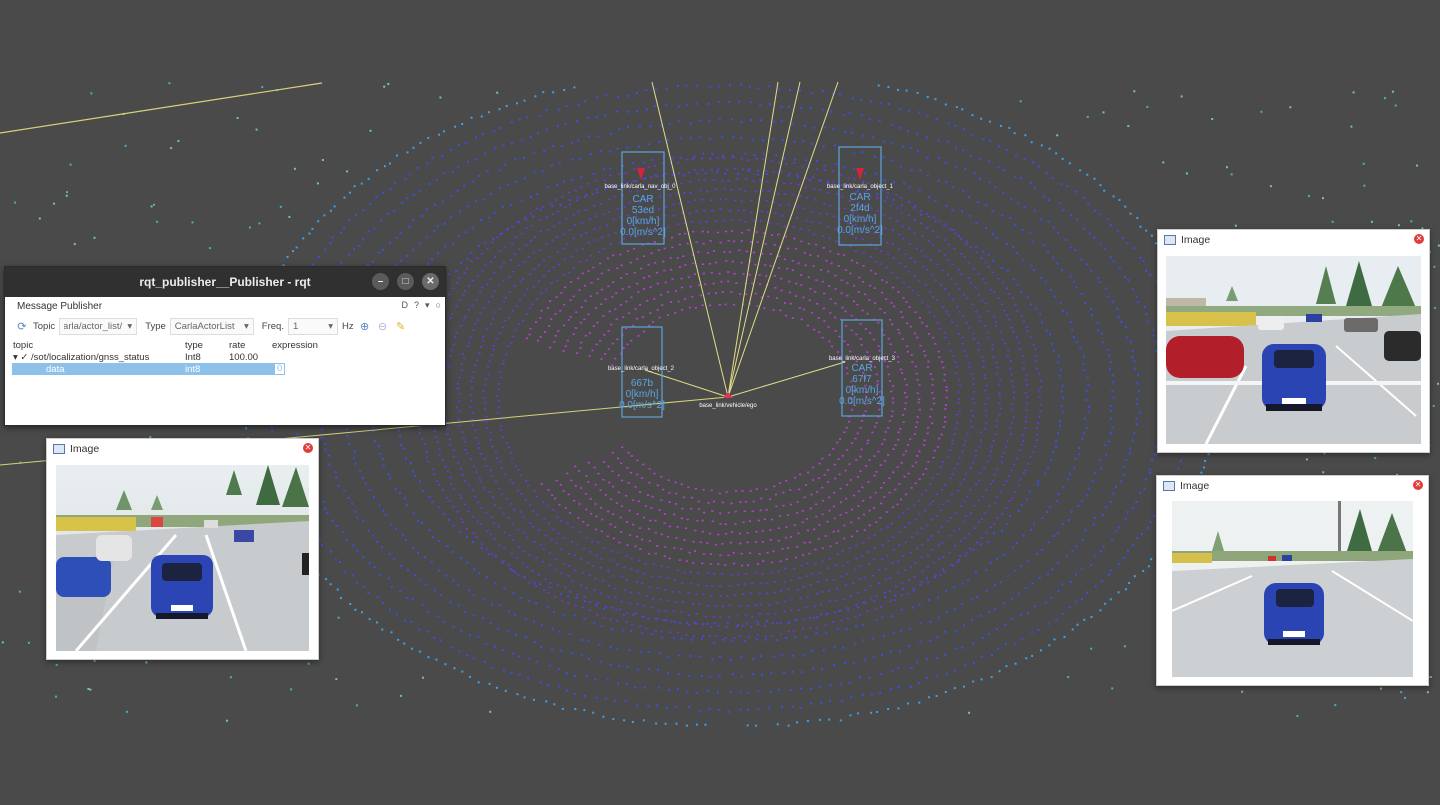 This screenshot has width=1440, height=805. I want to click on checkbox-icon: ✓, so click(24, 357).